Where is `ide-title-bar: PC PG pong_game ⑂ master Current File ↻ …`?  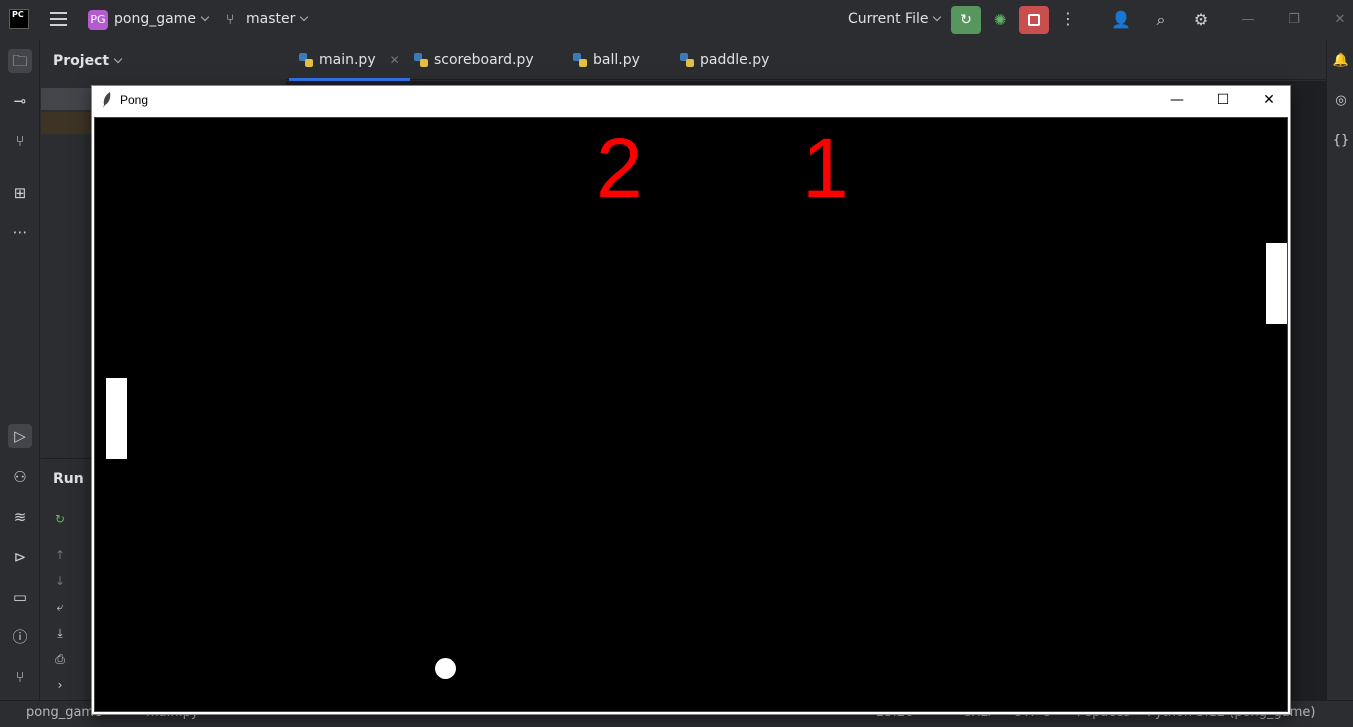
ide-title-bar: PC PG pong_game ⑂ master Current File ↻ … is located at coordinates (676, 20).